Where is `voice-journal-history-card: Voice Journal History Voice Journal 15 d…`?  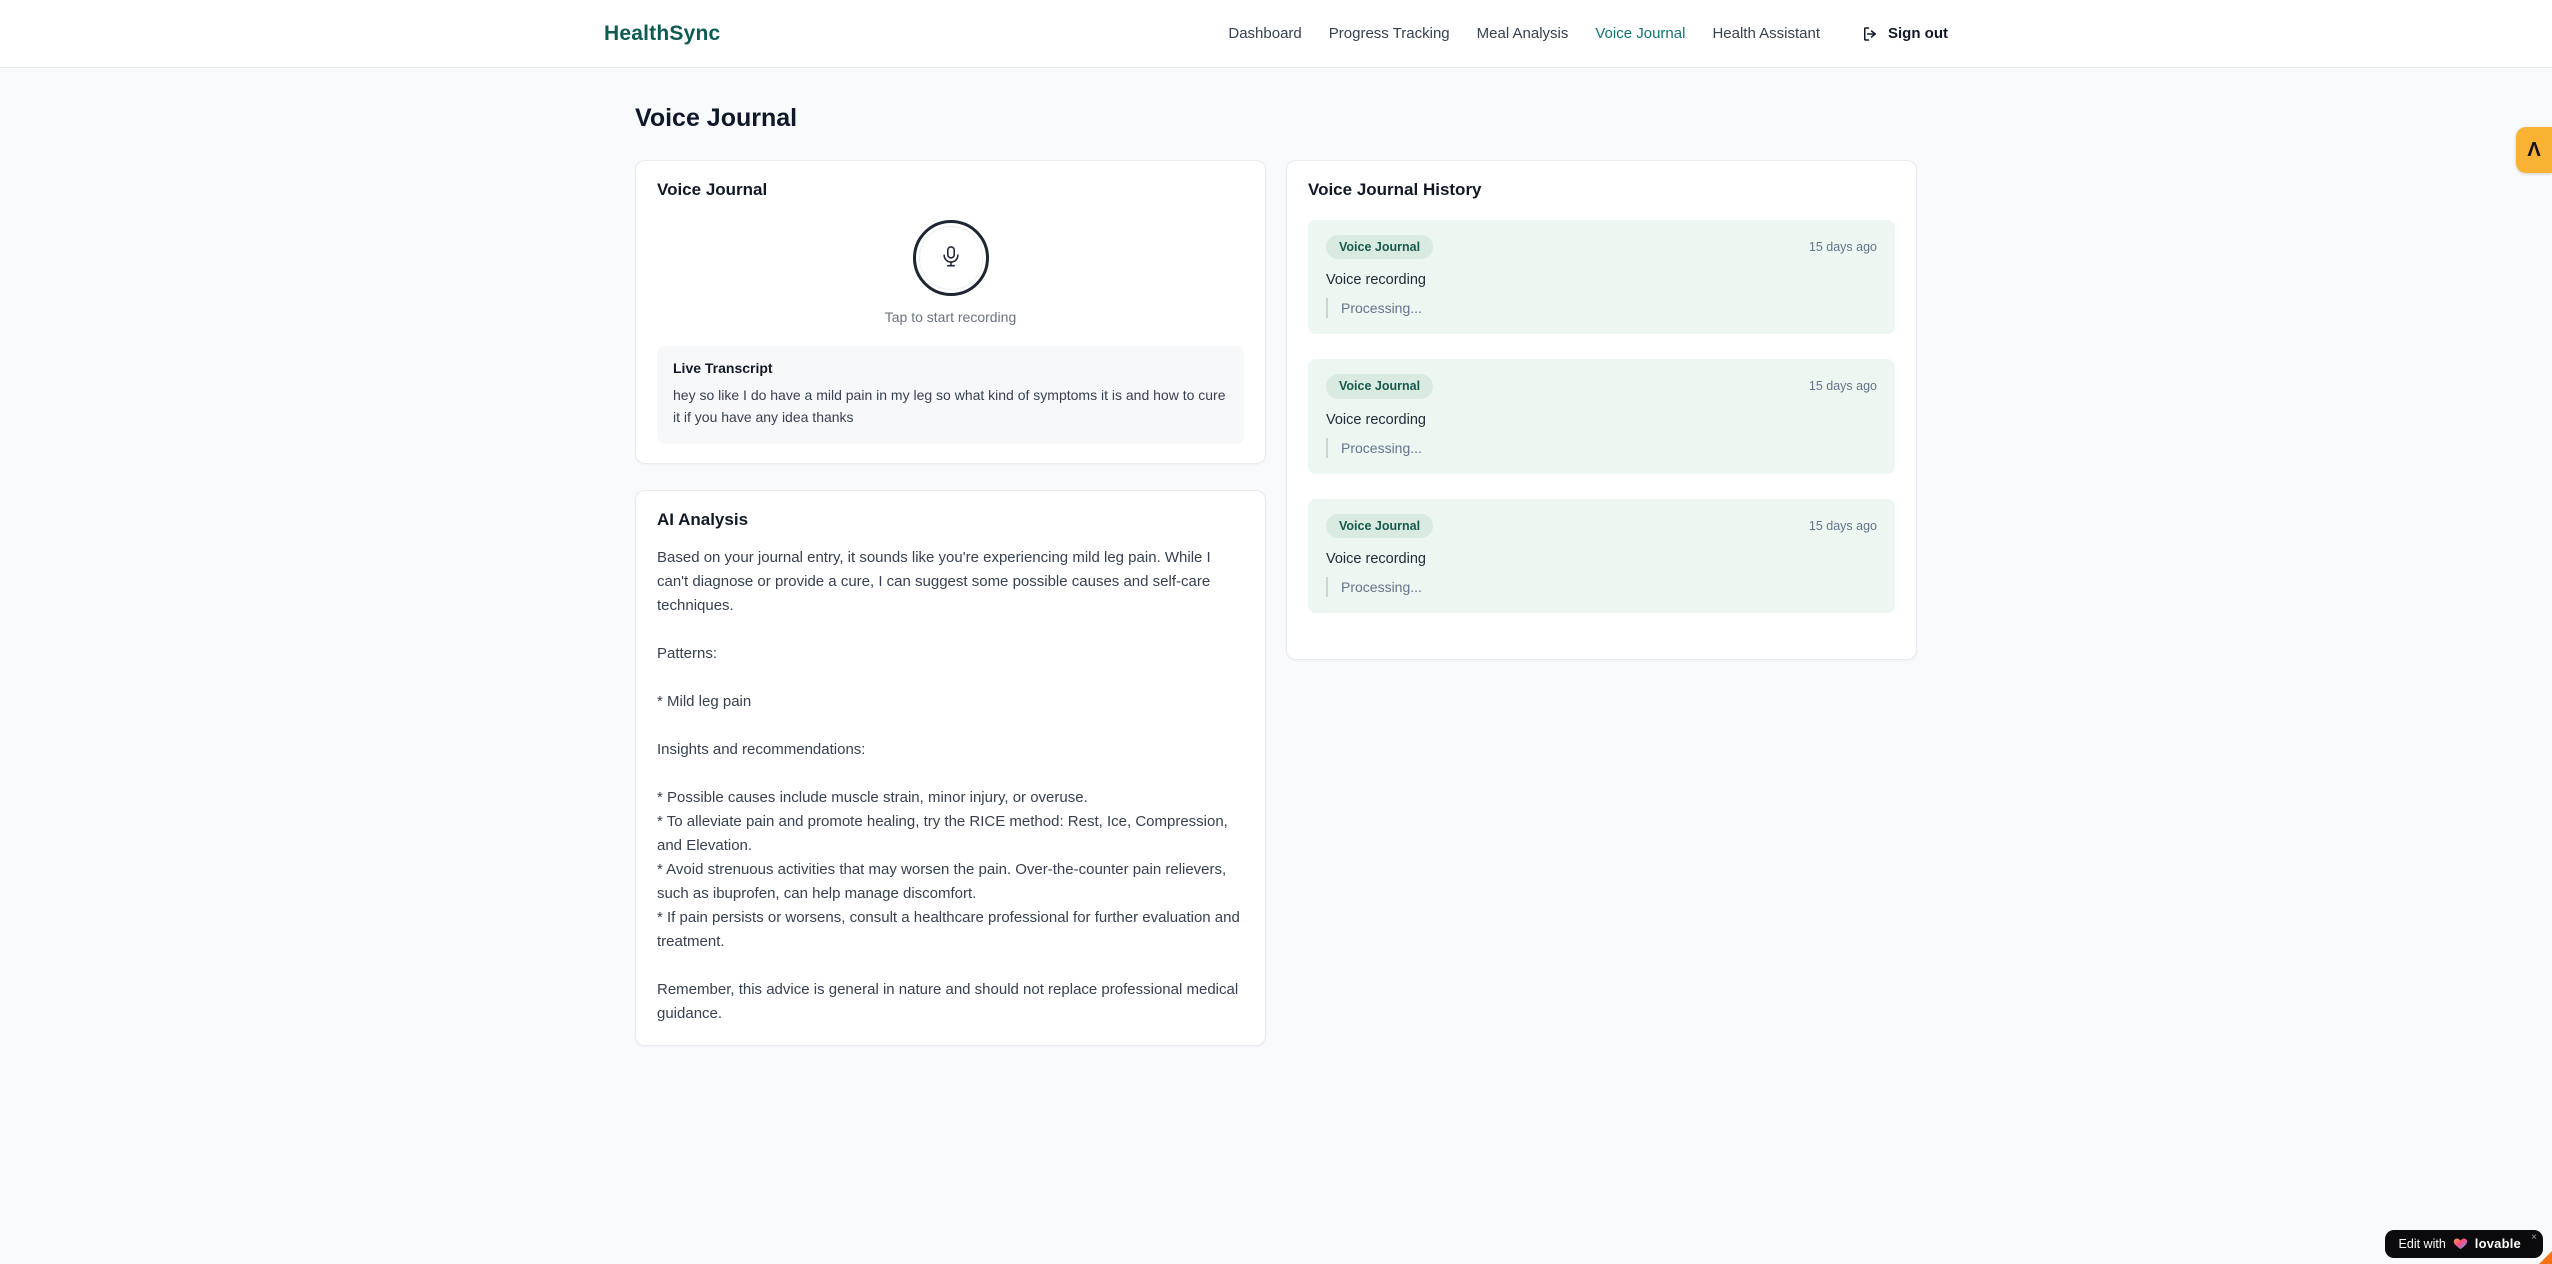 voice-journal-history-card: Voice Journal History Voice Journal 15 d… is located at coordinates (1601, 410).